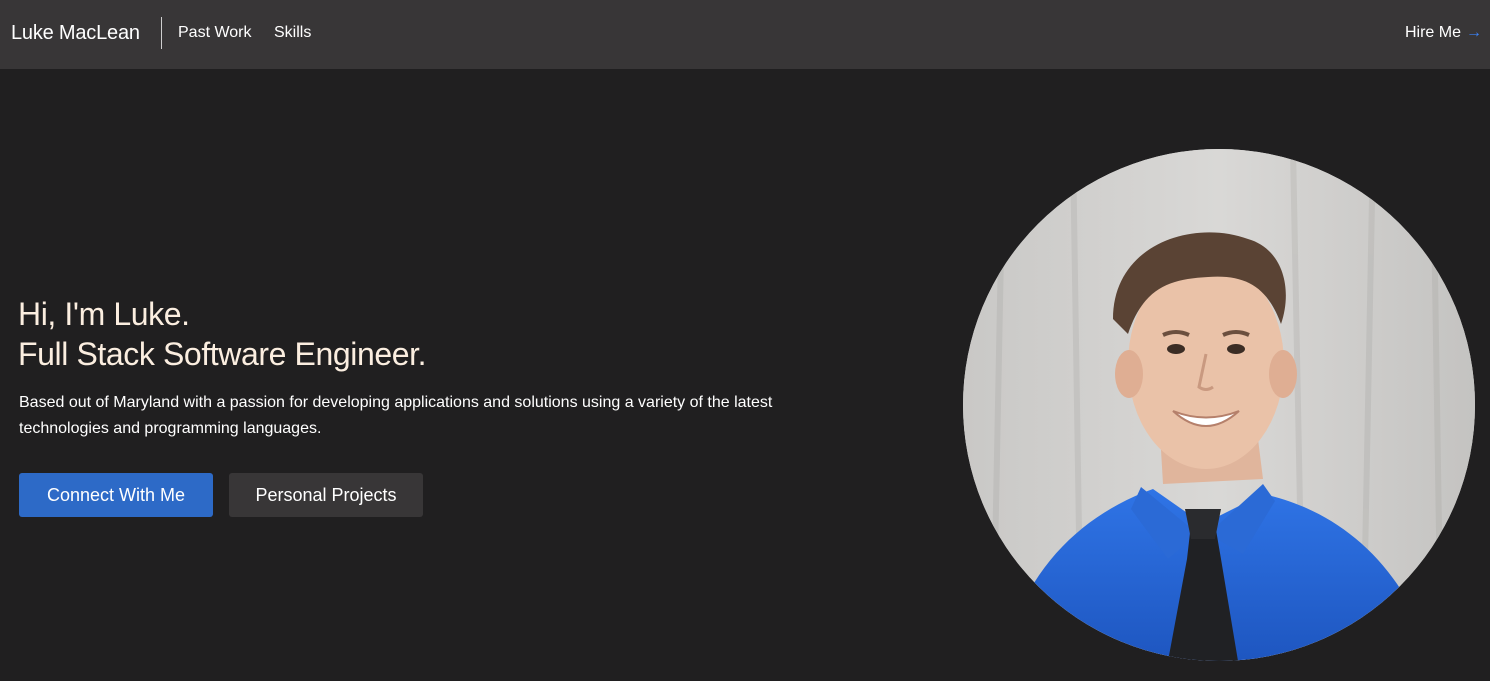 This screenshot has width=1490, height=681. Describe the element at coordinates (292, 33) in the screenshot. I see `nav-link-skills: Skills` at that location.